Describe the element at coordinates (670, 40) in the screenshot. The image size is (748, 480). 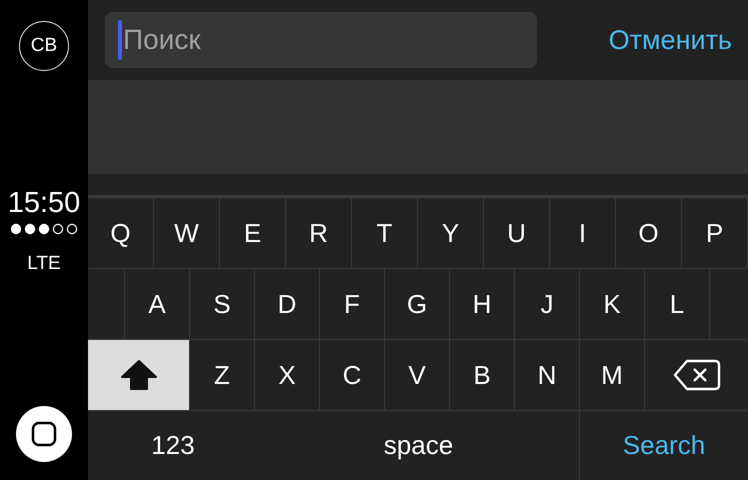
I see `cancel-button: Отменить` at that location.